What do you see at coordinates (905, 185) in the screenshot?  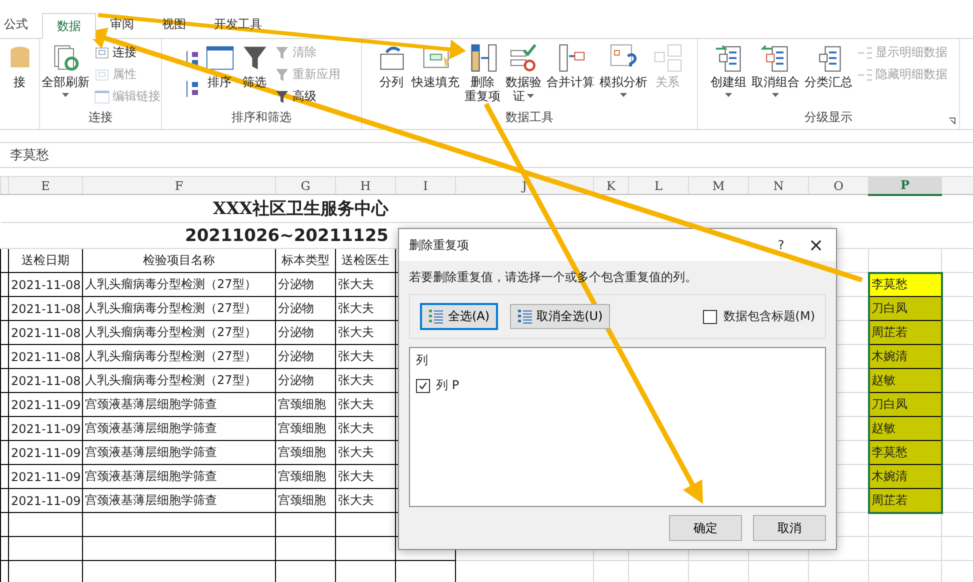 I see `column-header: P` at bounding box center [905, 185].